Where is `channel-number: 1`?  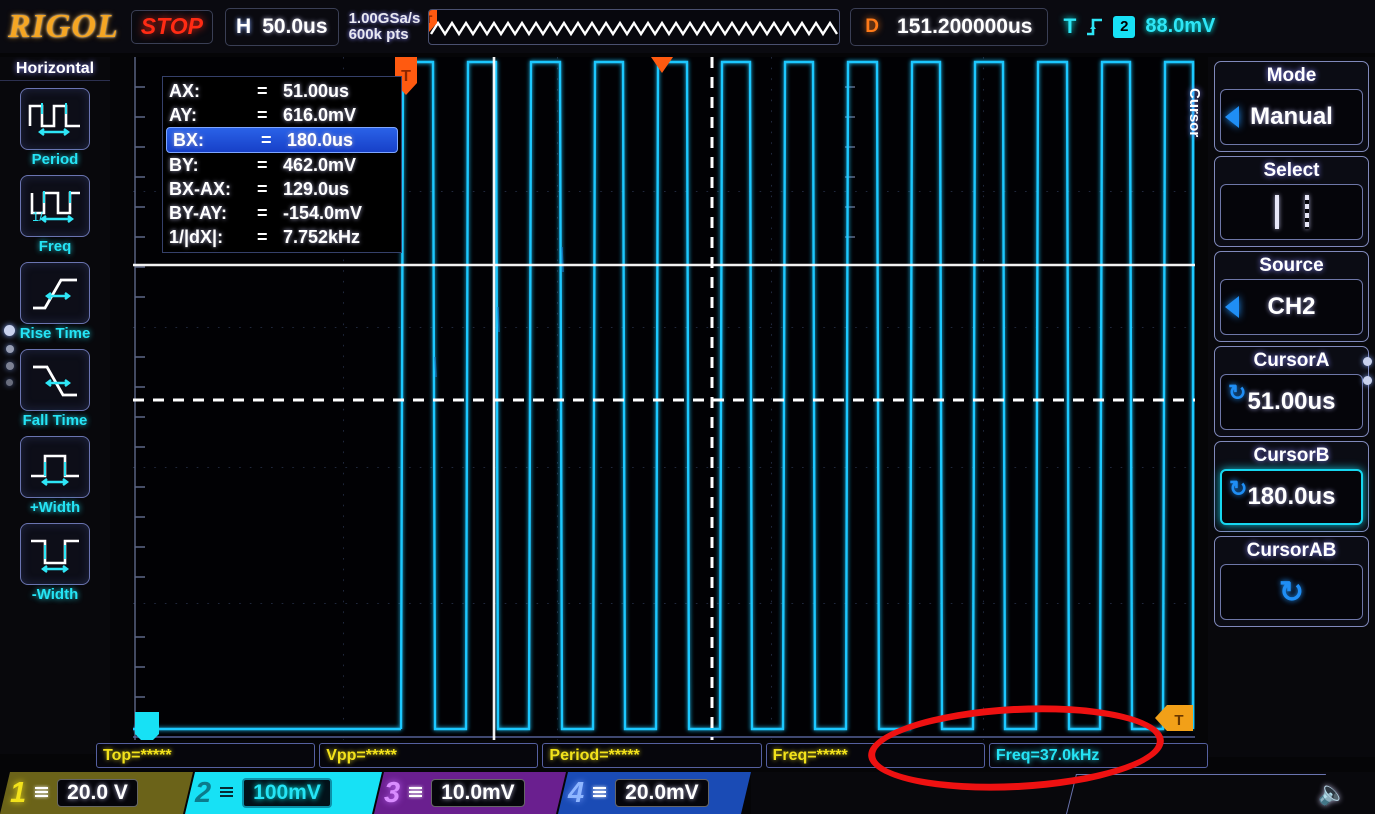
channel-number: 1 is located at coordinates (18, 792).